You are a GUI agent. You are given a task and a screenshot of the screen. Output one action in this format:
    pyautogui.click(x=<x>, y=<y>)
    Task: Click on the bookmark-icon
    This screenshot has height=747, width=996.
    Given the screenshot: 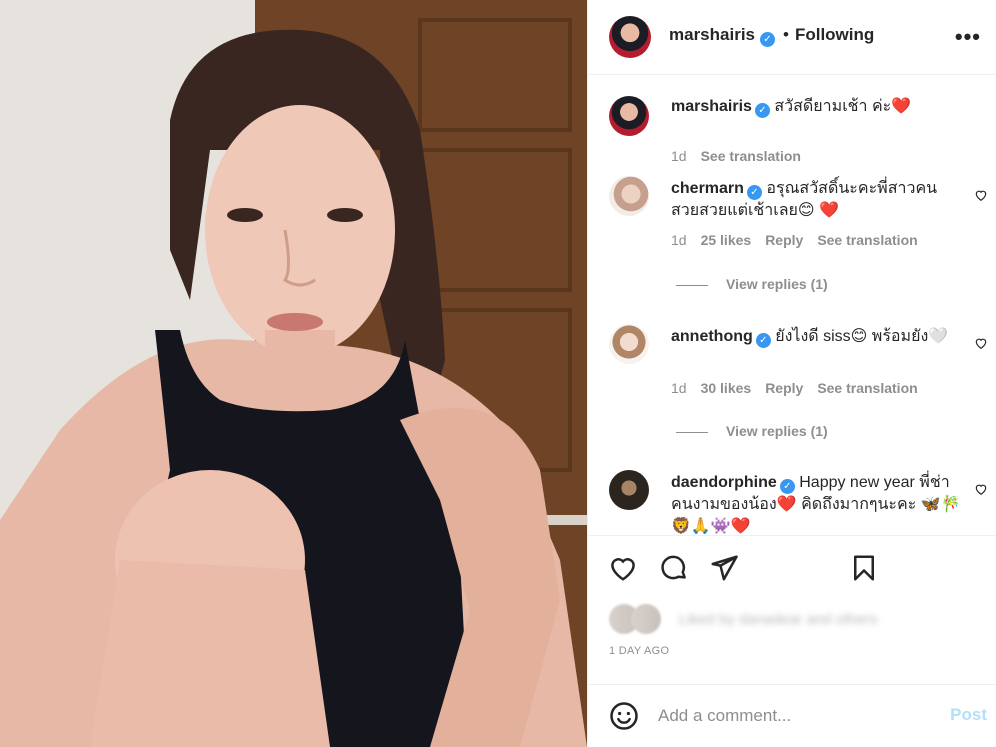 What is the action you would take?
    pyautogui.click(x=864, y=568)
    